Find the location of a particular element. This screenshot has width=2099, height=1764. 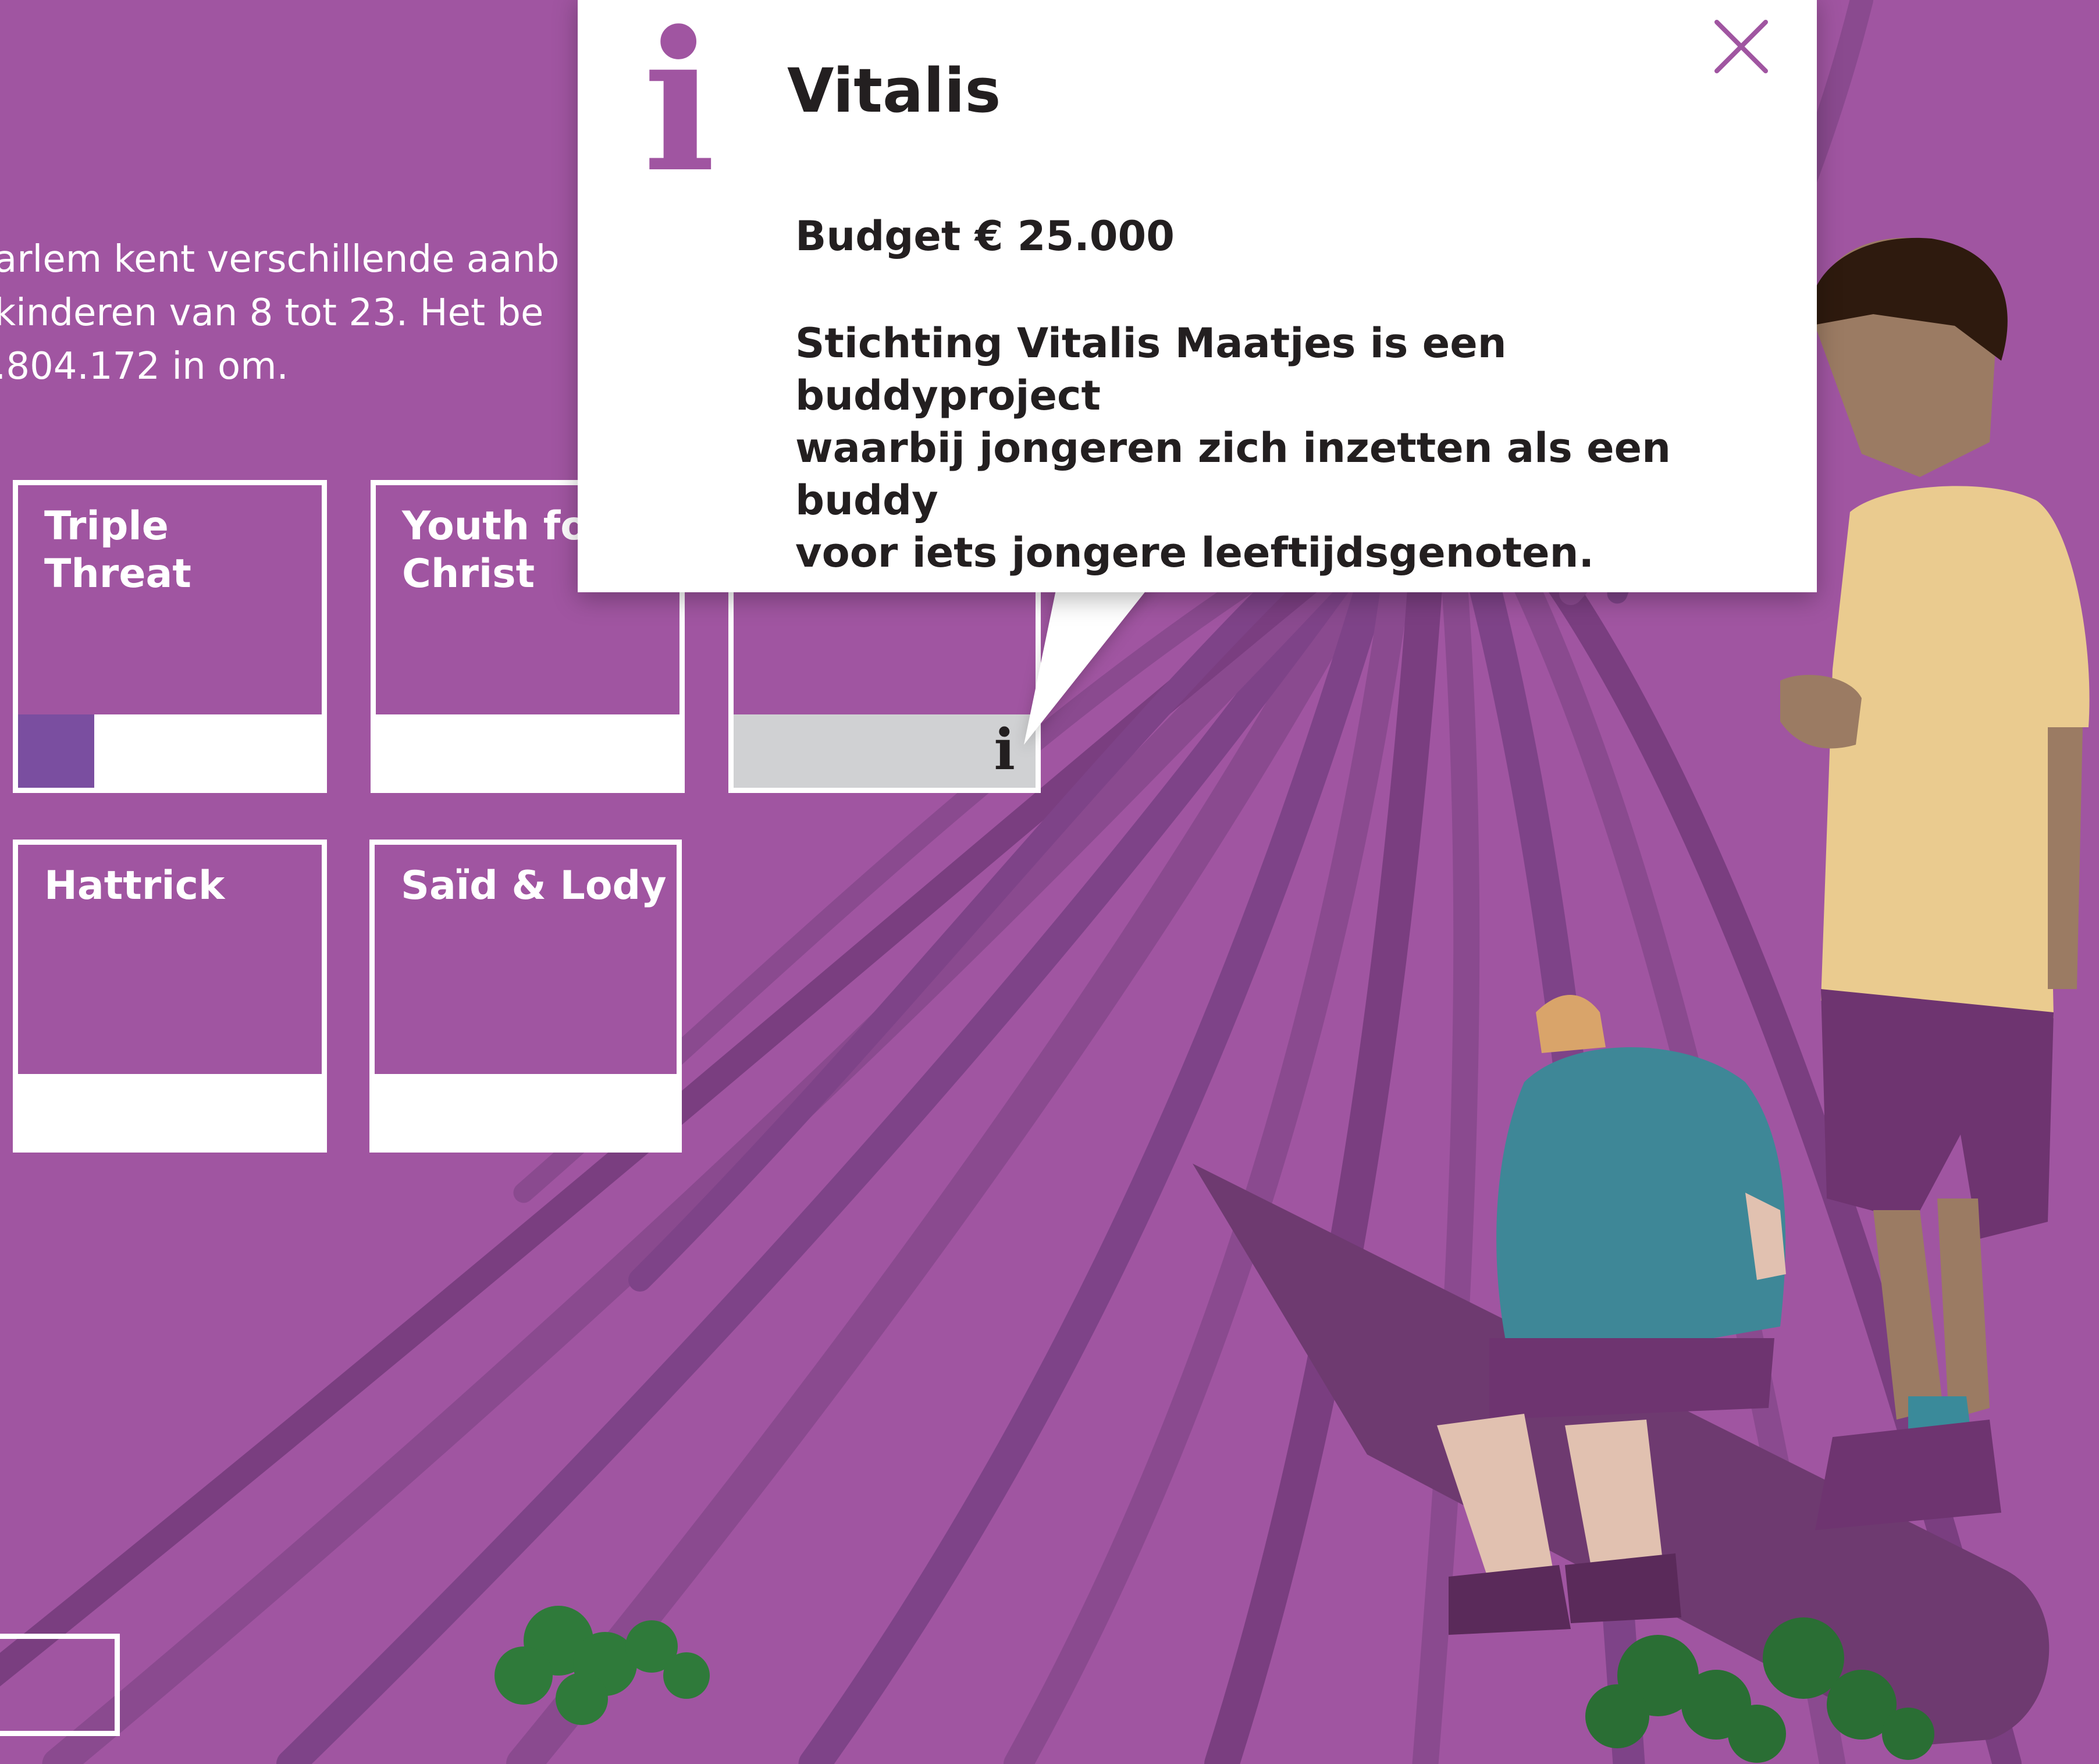

popup-budget: Budget € 25.000 is located at coordinates (985, 236).